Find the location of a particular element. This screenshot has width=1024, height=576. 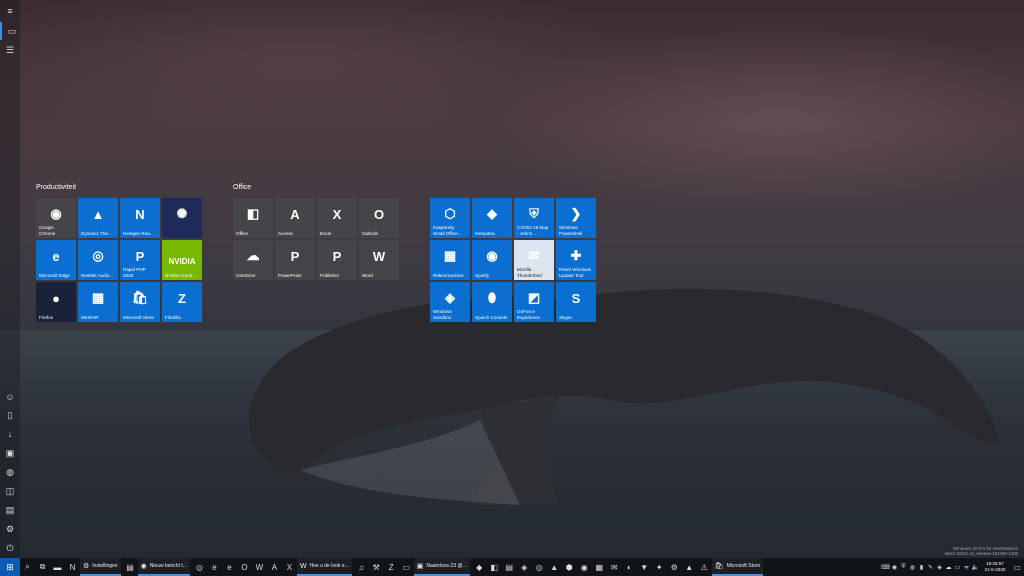

tb-i6-button: ▲ is located at coordinates (554, 567).